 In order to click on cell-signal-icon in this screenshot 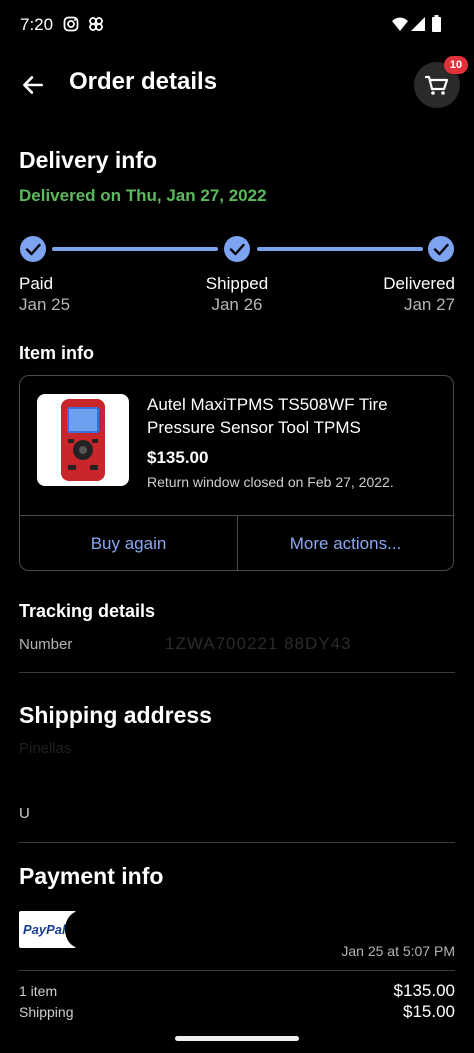, I will do `click(418, 24)`.